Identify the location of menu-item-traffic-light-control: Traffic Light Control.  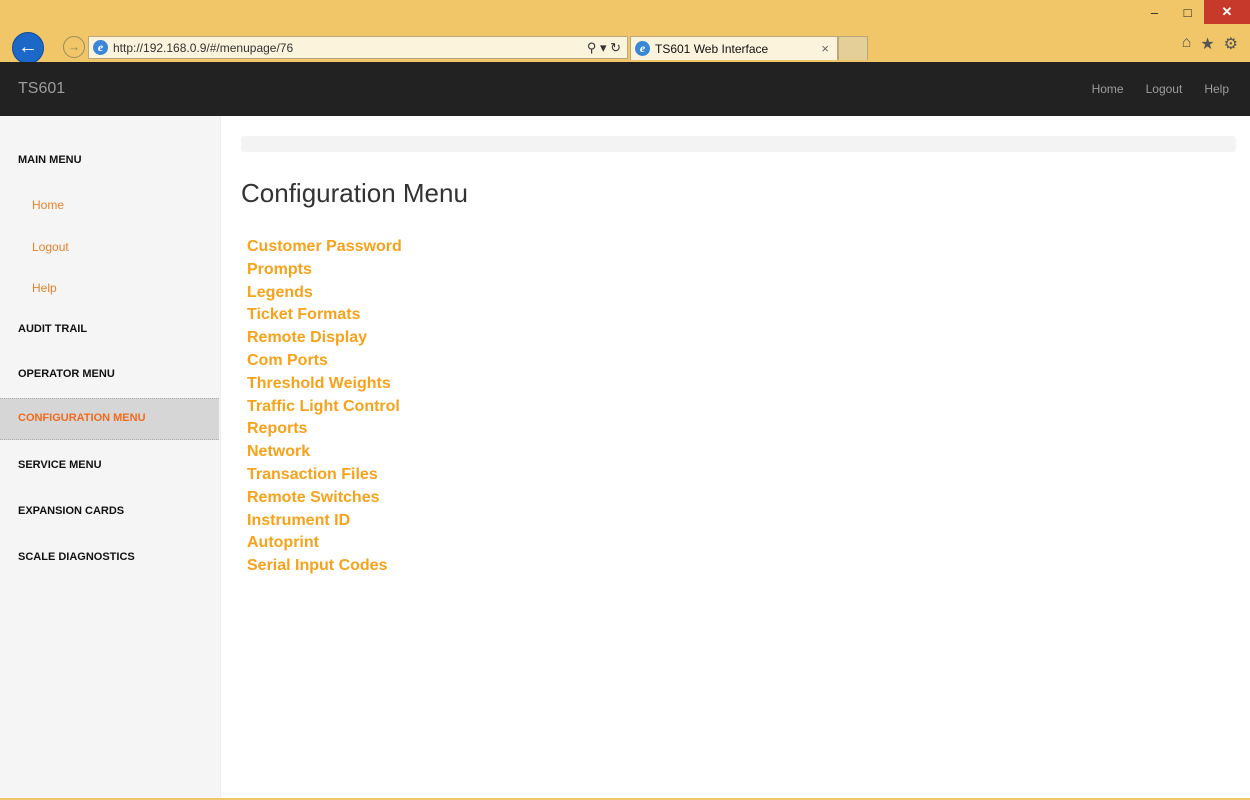
(324, 407).